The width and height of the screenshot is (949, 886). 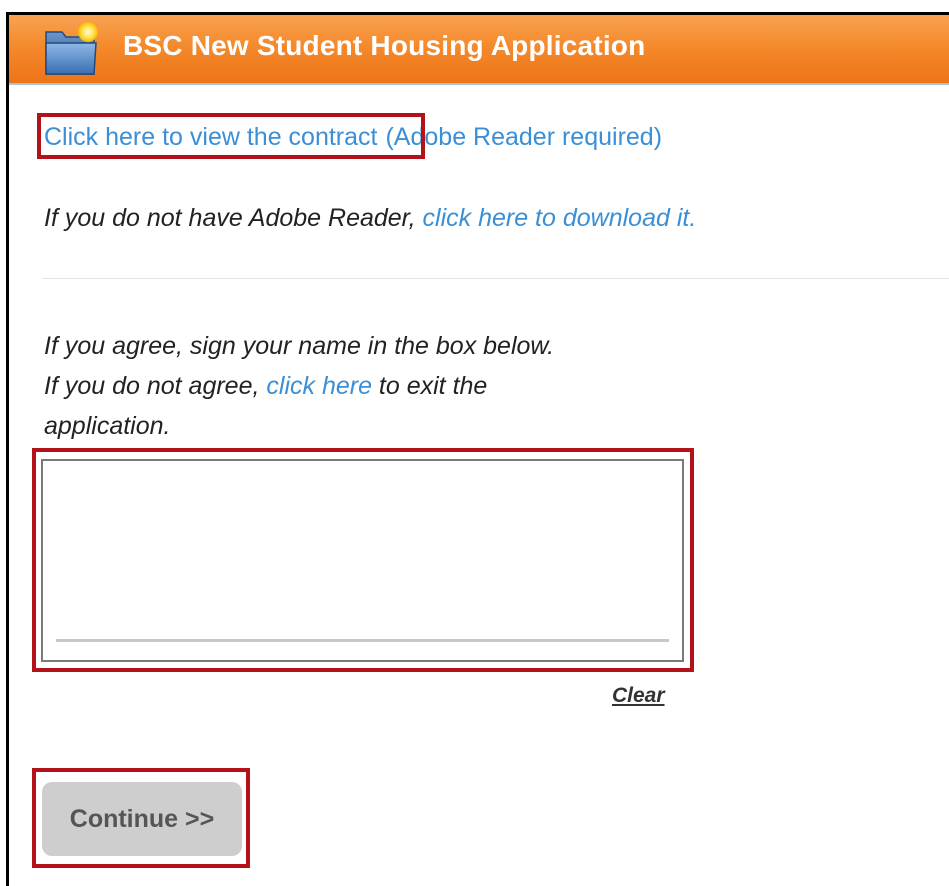 I want to click on agreement-line-2-prefix: If you do not agree,, so click(x=155, y=386).